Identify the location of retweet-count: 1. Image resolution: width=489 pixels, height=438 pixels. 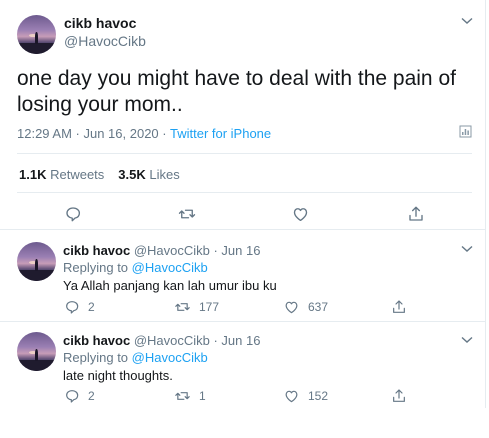
(202, 396).